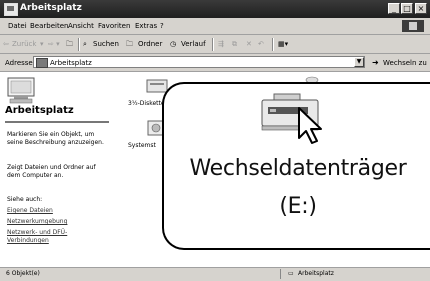 Image resolution: width=430 pixels, height=281 pixels. I want to click on link-netzwerk-verbindungen: Netzwerk- und DFÜ-Verbindungen, so click(42, 237).